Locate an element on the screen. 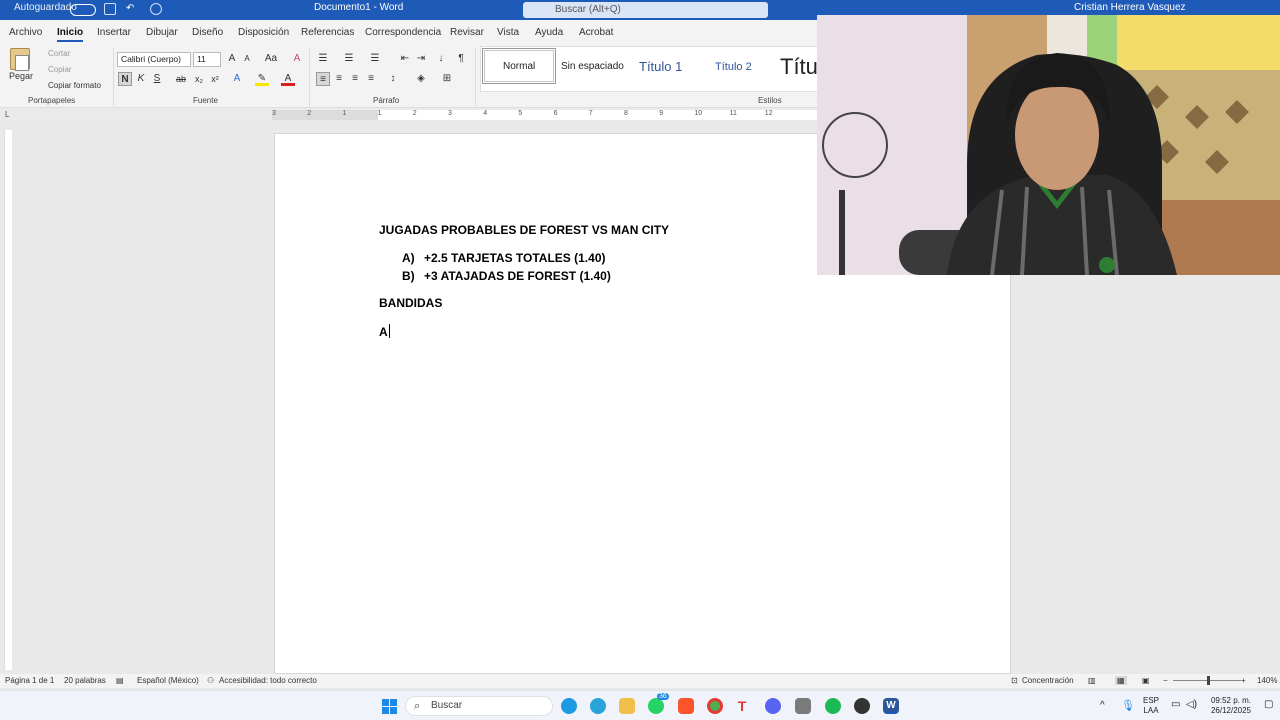  document-heading: JUGADAS PROBABLES DE FOREST VS MAN CITY is located at coordinates (524, 230).